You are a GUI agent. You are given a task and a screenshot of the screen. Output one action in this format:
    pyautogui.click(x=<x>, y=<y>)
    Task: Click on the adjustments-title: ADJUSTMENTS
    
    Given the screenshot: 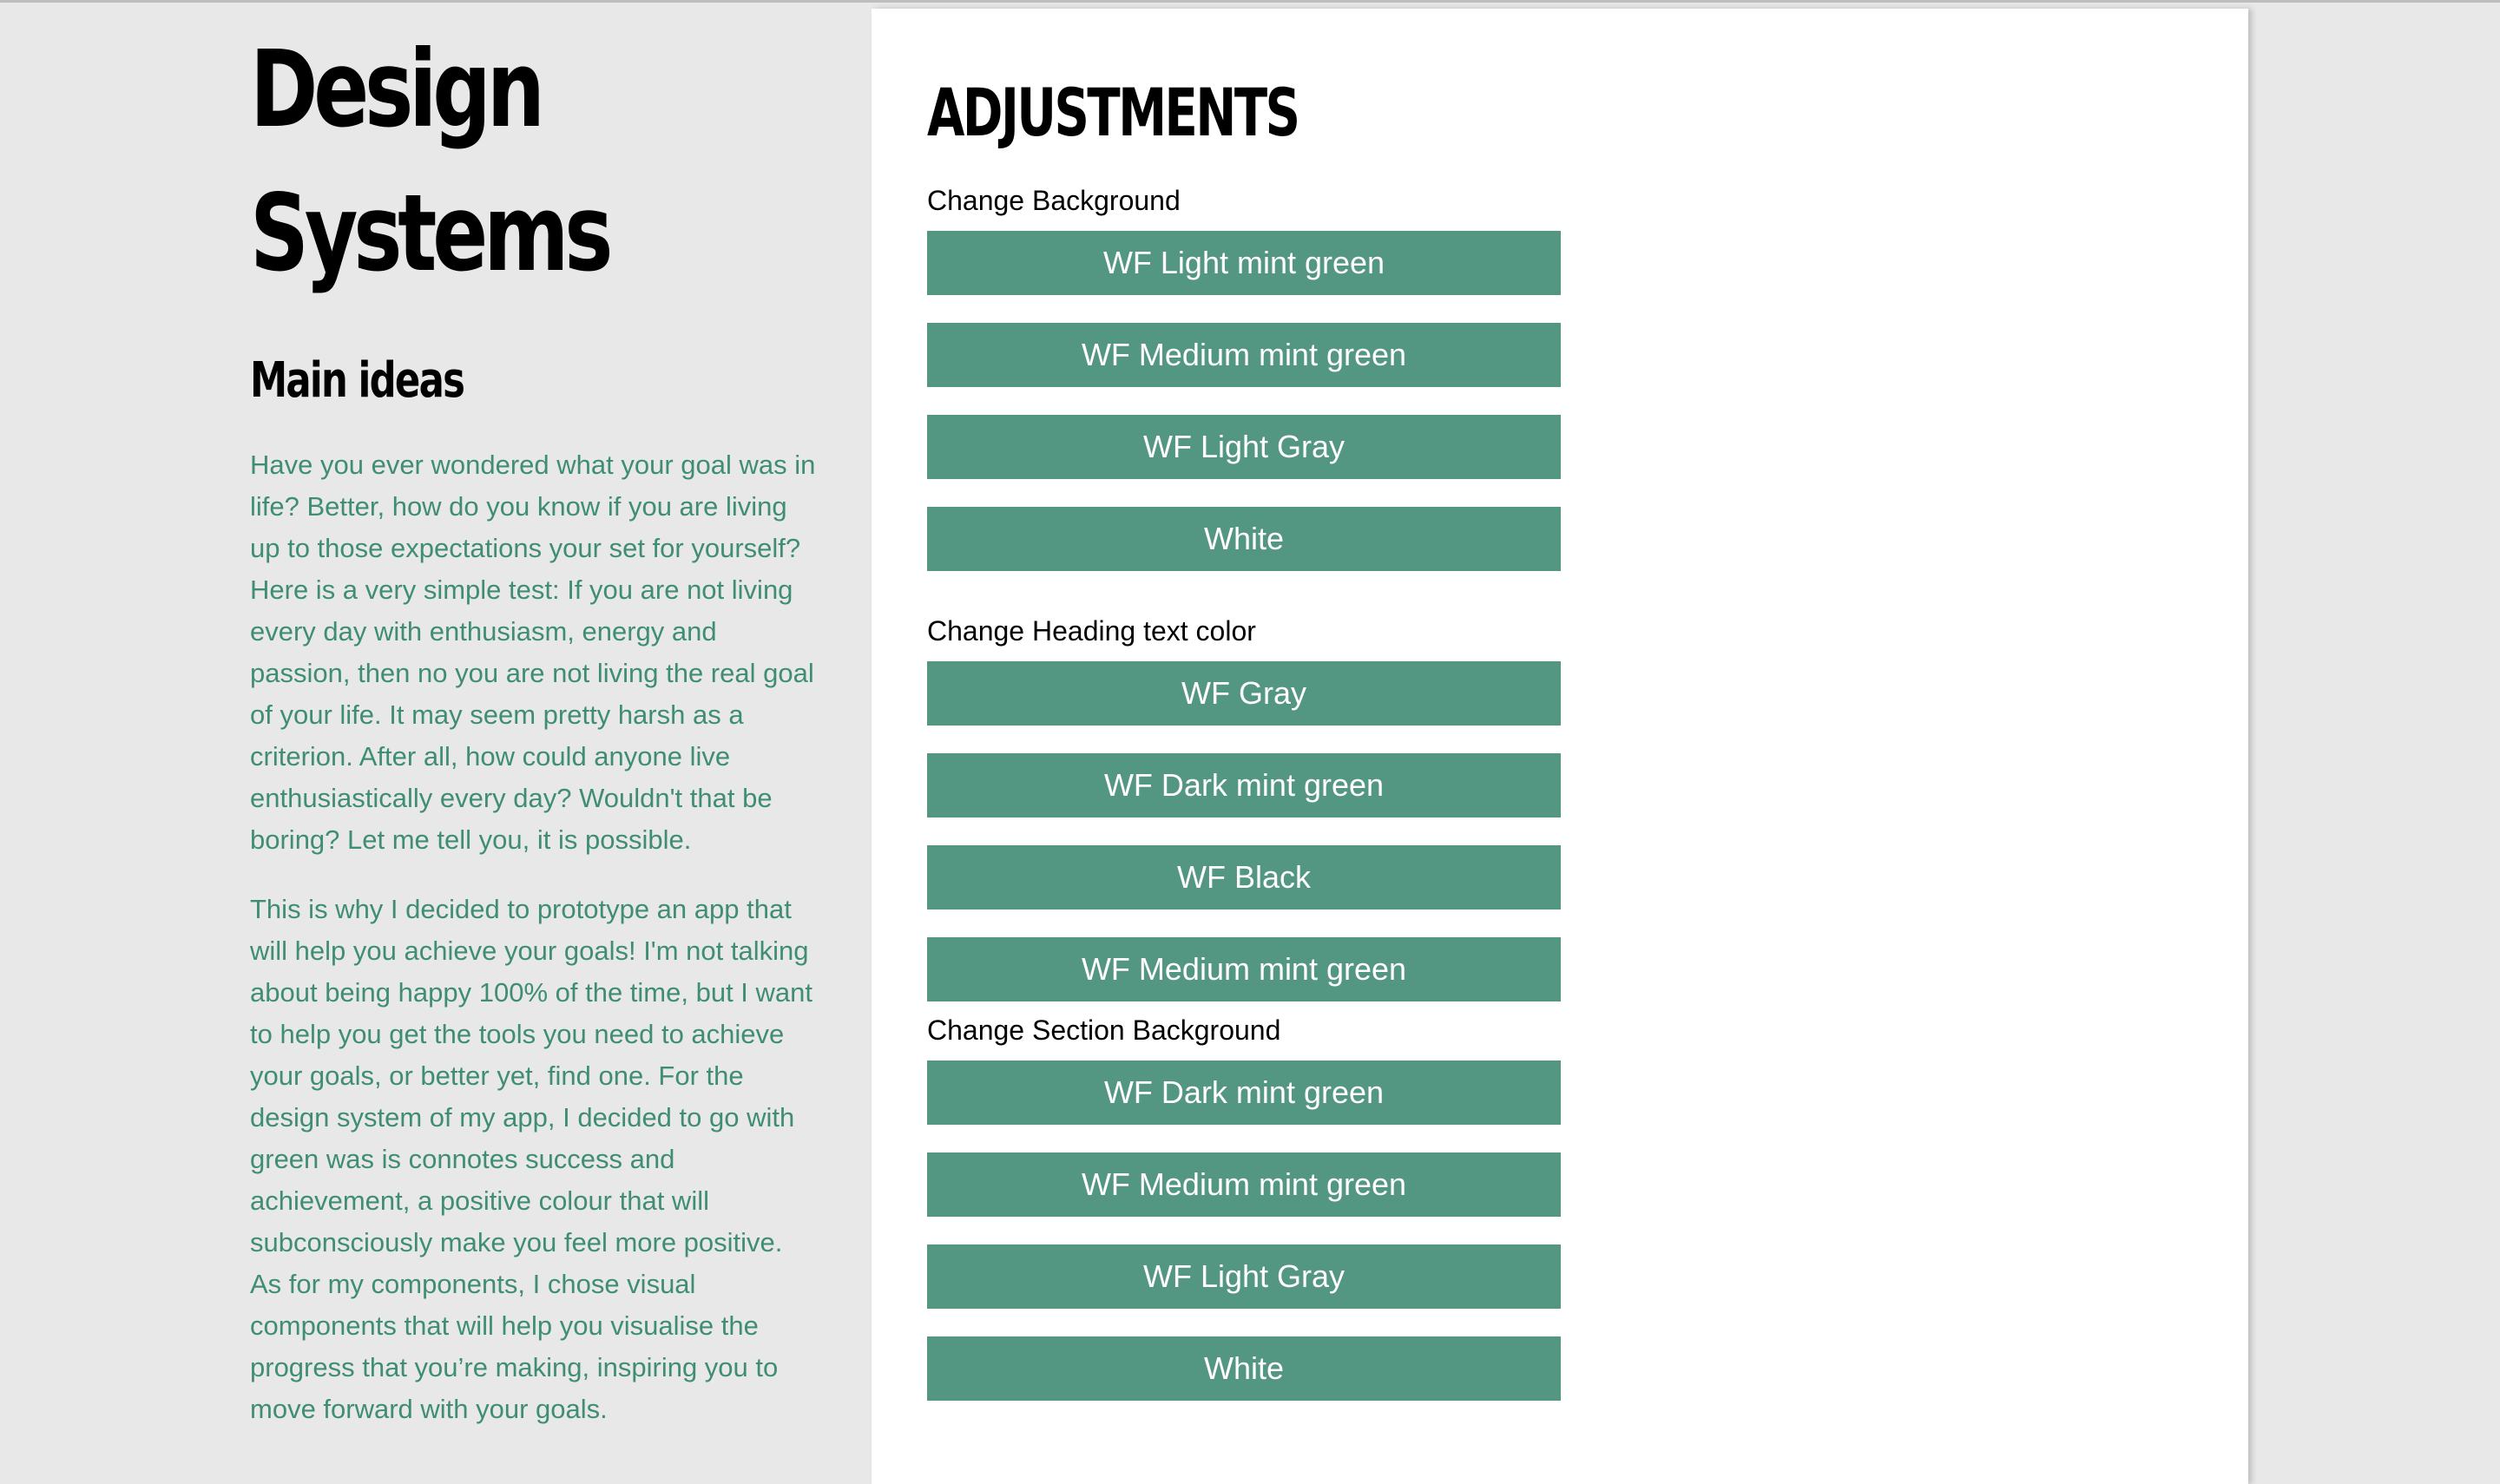 What is the action you would take?
    pyautogui.click(x=1113, y=112)
    